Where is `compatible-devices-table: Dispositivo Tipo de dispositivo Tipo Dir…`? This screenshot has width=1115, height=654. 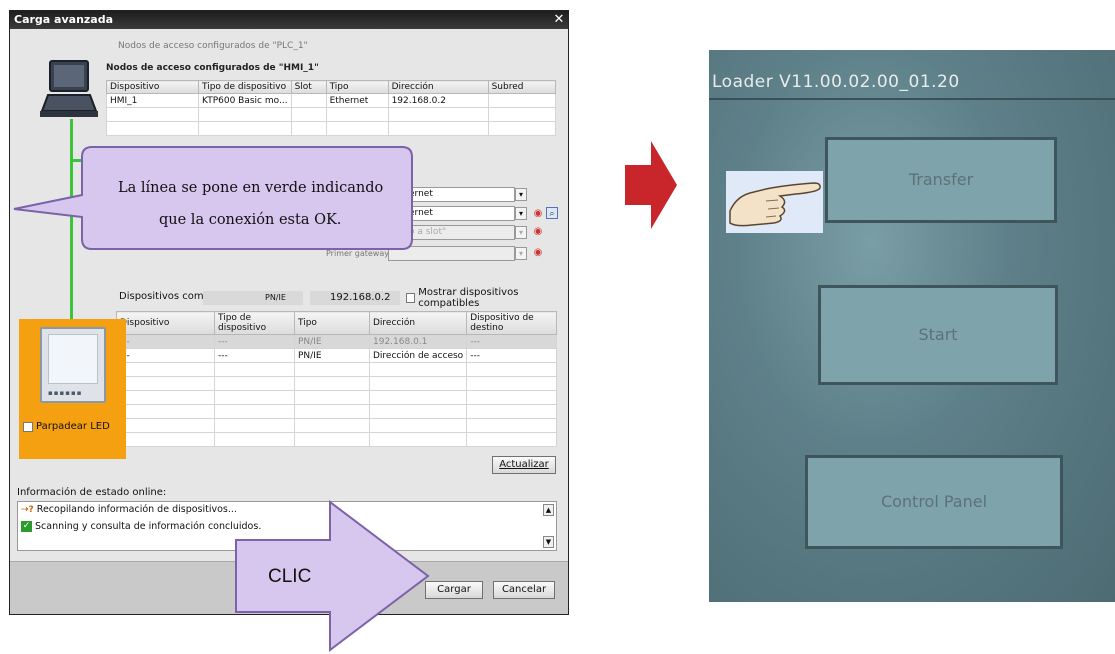
compatible-devices-table: Dispositivo Tipo de dispositivo Tipo Dir… is located at coordinates (336, 379).